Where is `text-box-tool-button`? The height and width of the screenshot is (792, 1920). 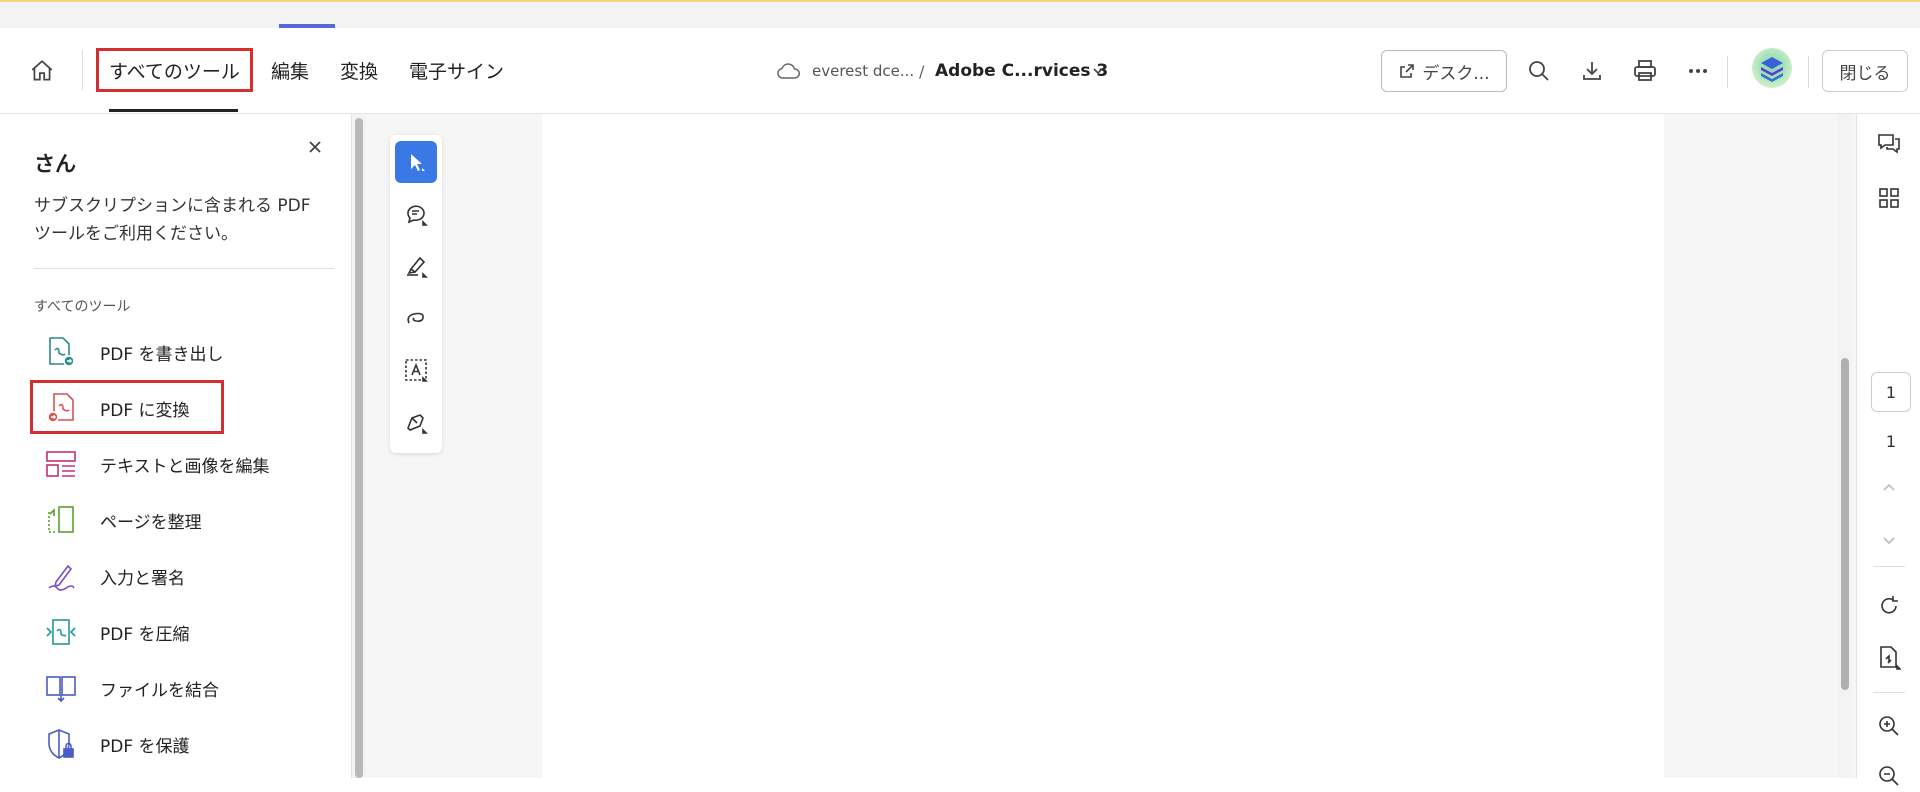 text-box-tool-button is located at coordinates (416, 370).